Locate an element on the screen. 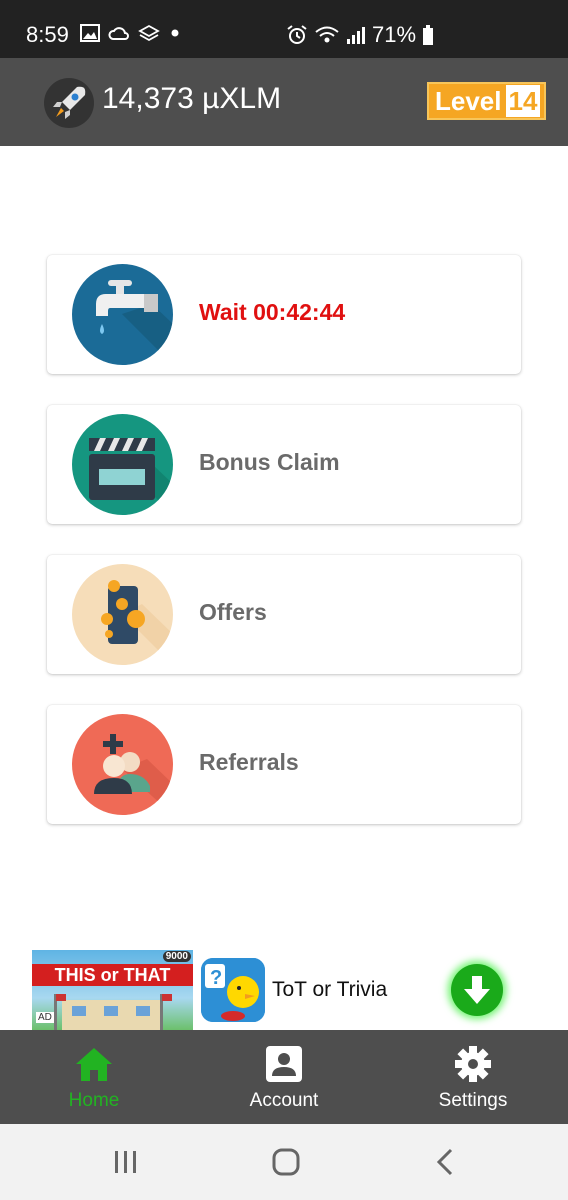 The image size is (568, 1200). phone-coins-icon is located at coordinates (122, 614).